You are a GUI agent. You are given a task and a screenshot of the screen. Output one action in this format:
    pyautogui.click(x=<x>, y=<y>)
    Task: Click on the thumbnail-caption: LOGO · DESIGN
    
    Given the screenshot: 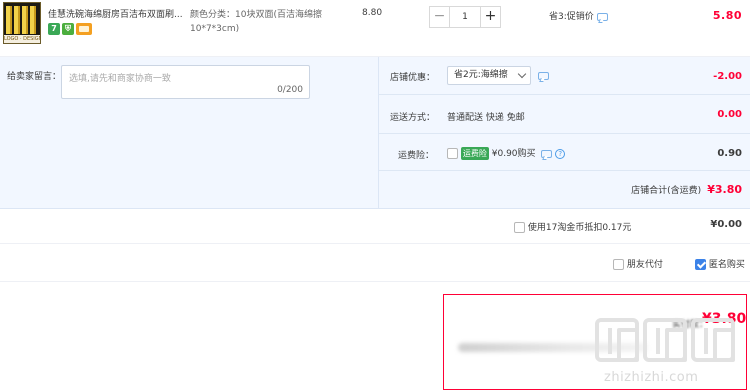 What is the action you would take?
    pyautogui.click(x=22, y=39)
    